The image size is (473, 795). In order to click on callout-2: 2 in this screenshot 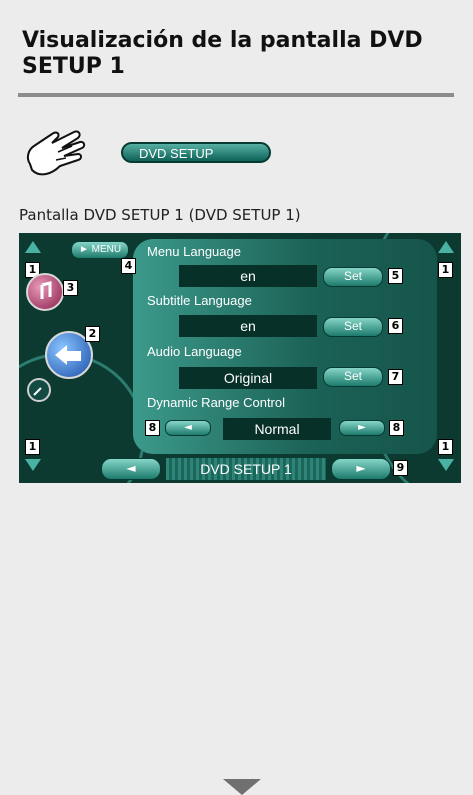, I will do `click(92, 334)`.